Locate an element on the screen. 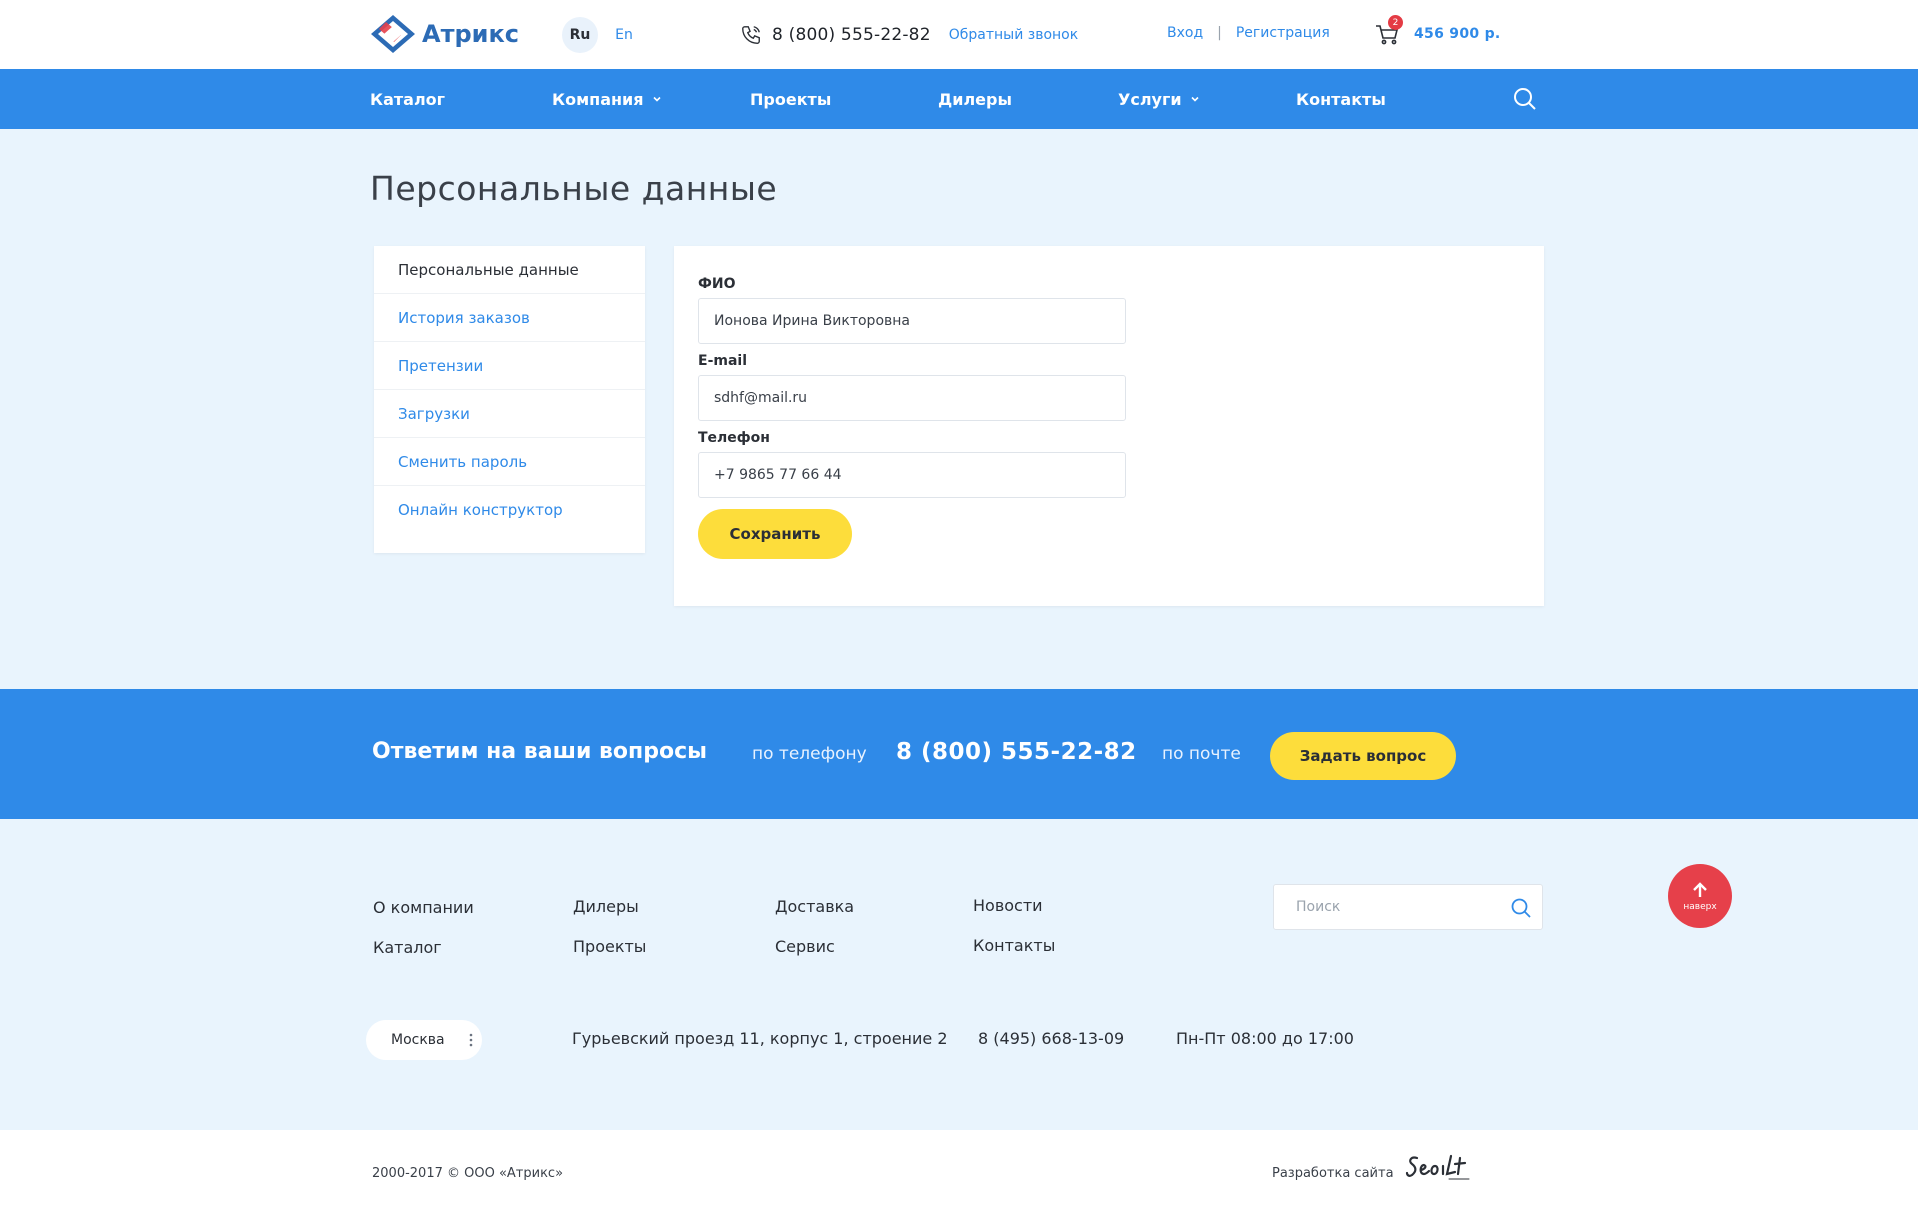 This screenshot has width=1920, height=1211. auth-links: Вход | Регистрация is located at coordinates (1248, 33).